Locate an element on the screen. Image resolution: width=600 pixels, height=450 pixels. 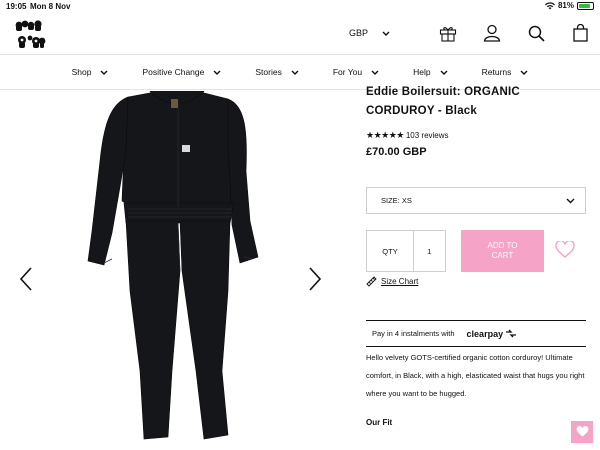
nav-item-label: Shop is located at coordinates (81, 72).